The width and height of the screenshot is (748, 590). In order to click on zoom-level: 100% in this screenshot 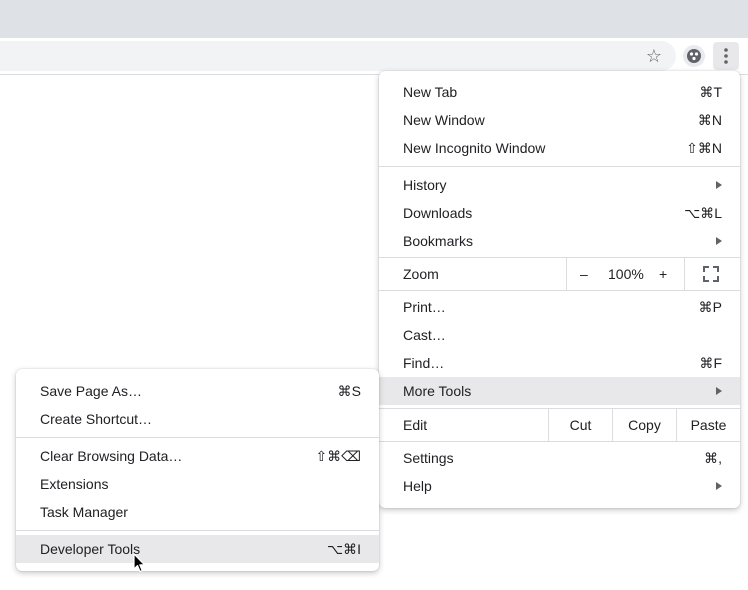, I will do `click(626, 274)`.